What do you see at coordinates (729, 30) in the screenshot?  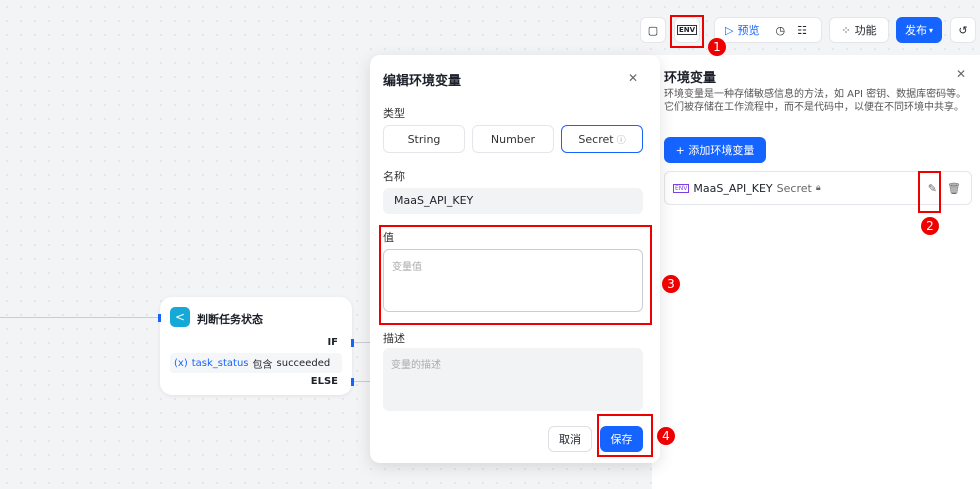 I see `play-icon: ▷` at bounding box center [729, 30].